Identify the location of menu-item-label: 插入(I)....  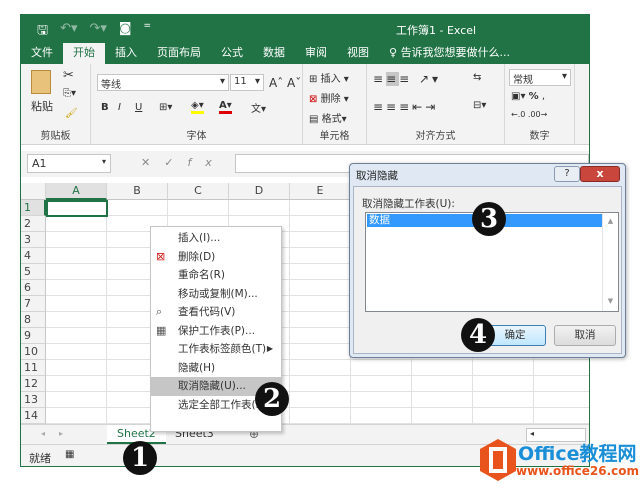
(199, 238).